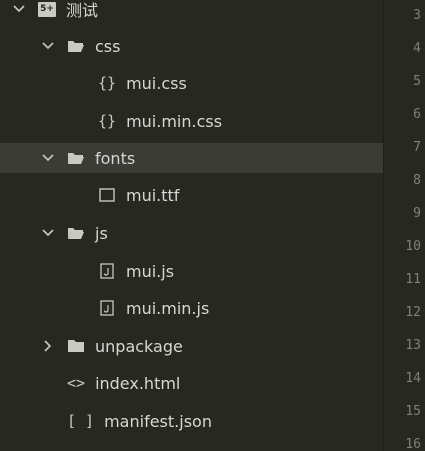 The height and width of the screenshot is (451, 425). Describe the element at coordinates (413, 345) in the screenshot. I see `line-number: 13` at that location.